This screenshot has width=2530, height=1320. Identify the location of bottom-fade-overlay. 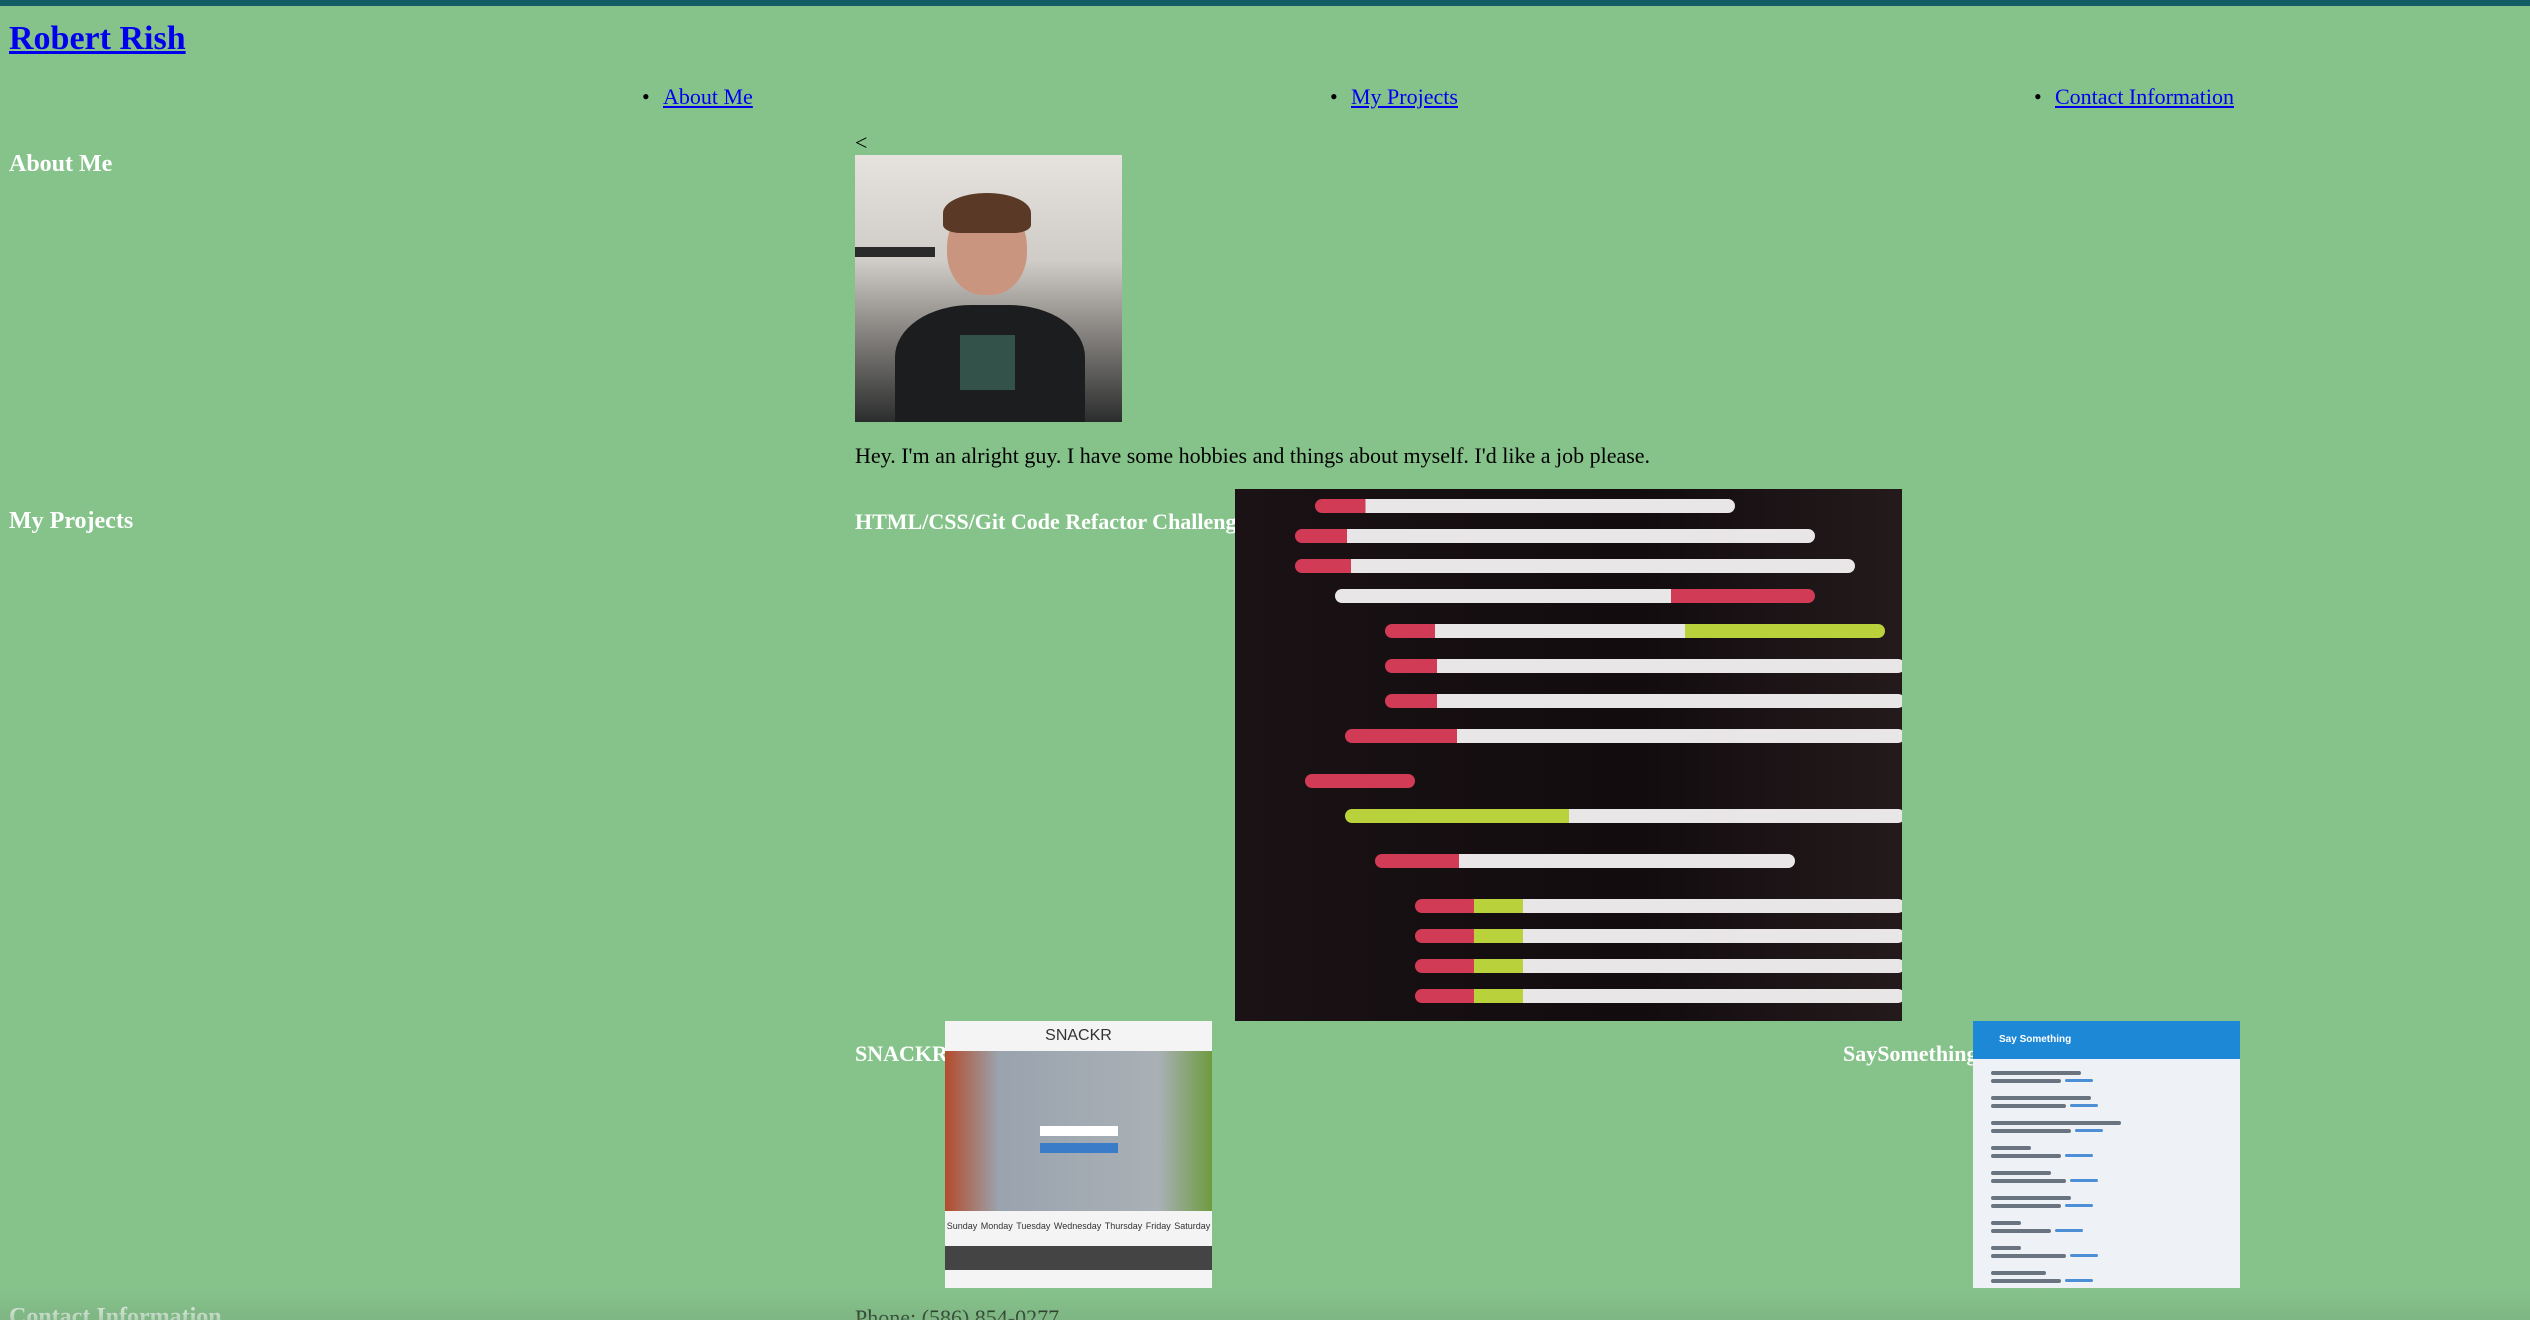
(1265, 1305).